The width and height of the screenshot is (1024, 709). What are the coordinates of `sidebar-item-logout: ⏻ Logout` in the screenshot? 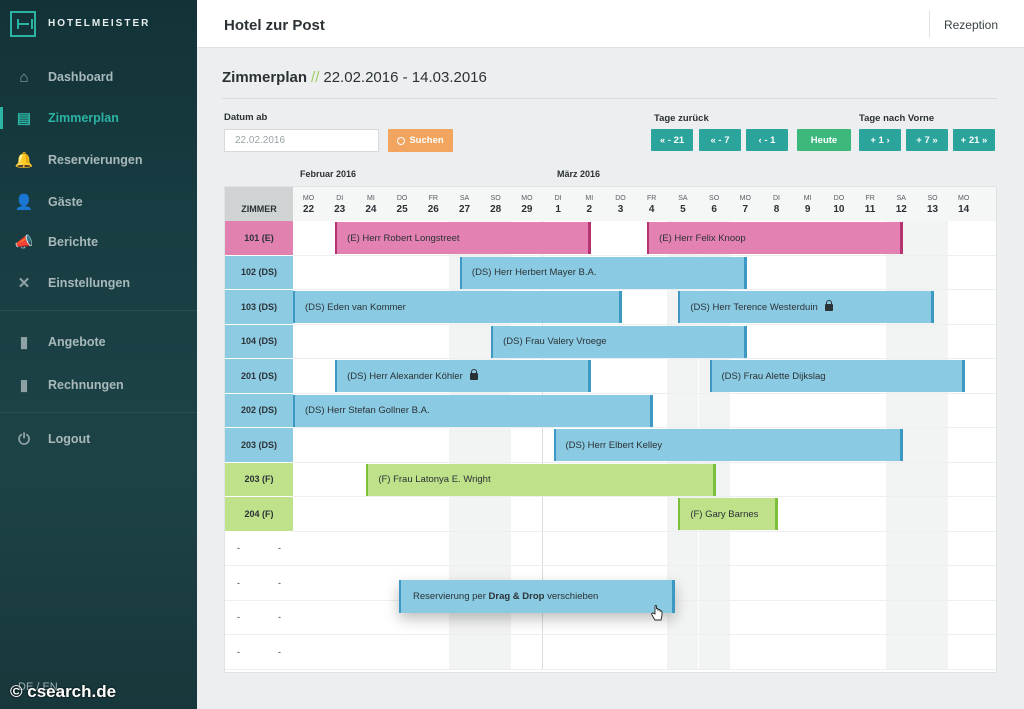 It's located at (98, 439).